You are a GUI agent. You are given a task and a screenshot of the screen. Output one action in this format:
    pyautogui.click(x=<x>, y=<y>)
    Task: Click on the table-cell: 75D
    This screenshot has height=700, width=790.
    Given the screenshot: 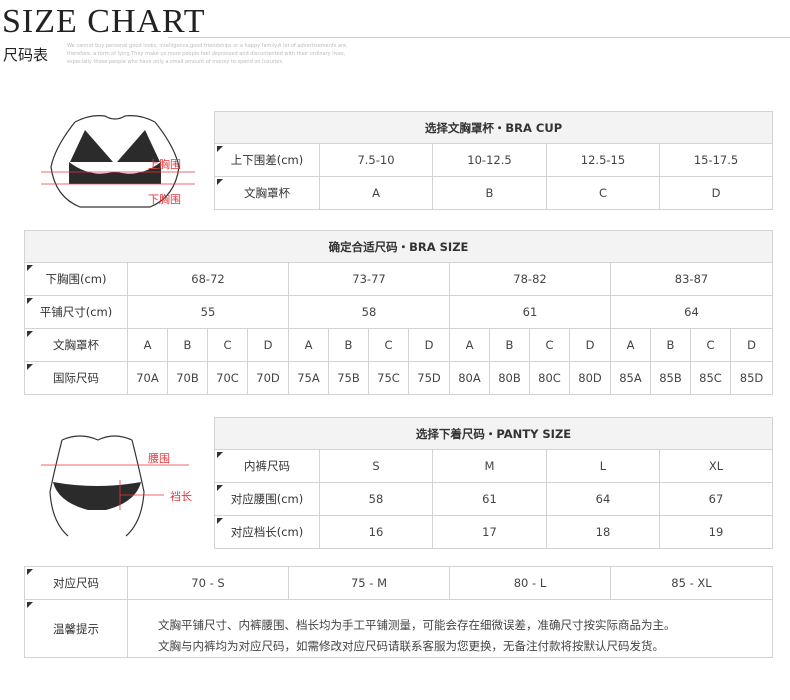 What is the action you would take?
    pyautogui.click(x=429, y=378)
    